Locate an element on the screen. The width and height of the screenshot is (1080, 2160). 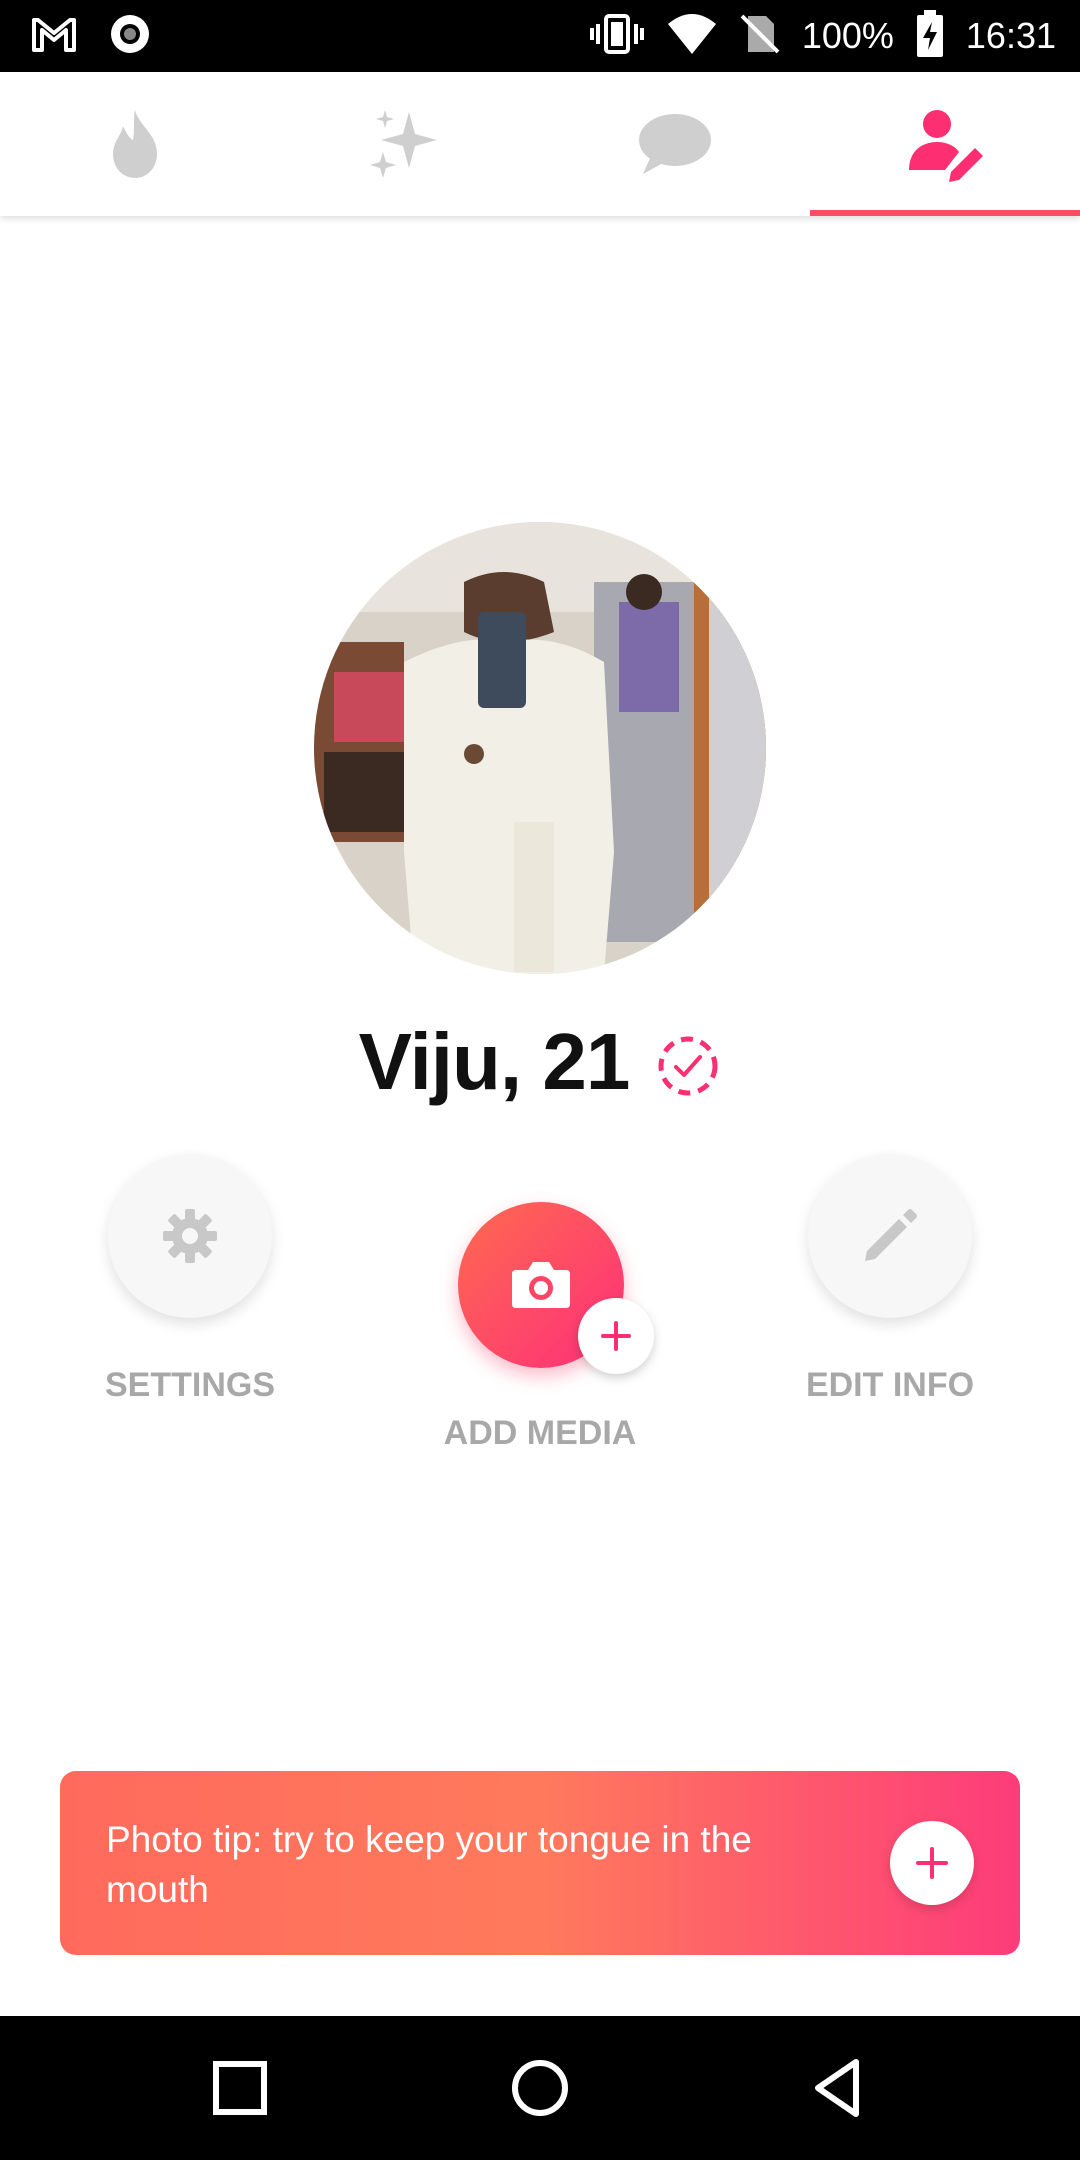
clock: 16:31 is located at coordinates (1010, 35).